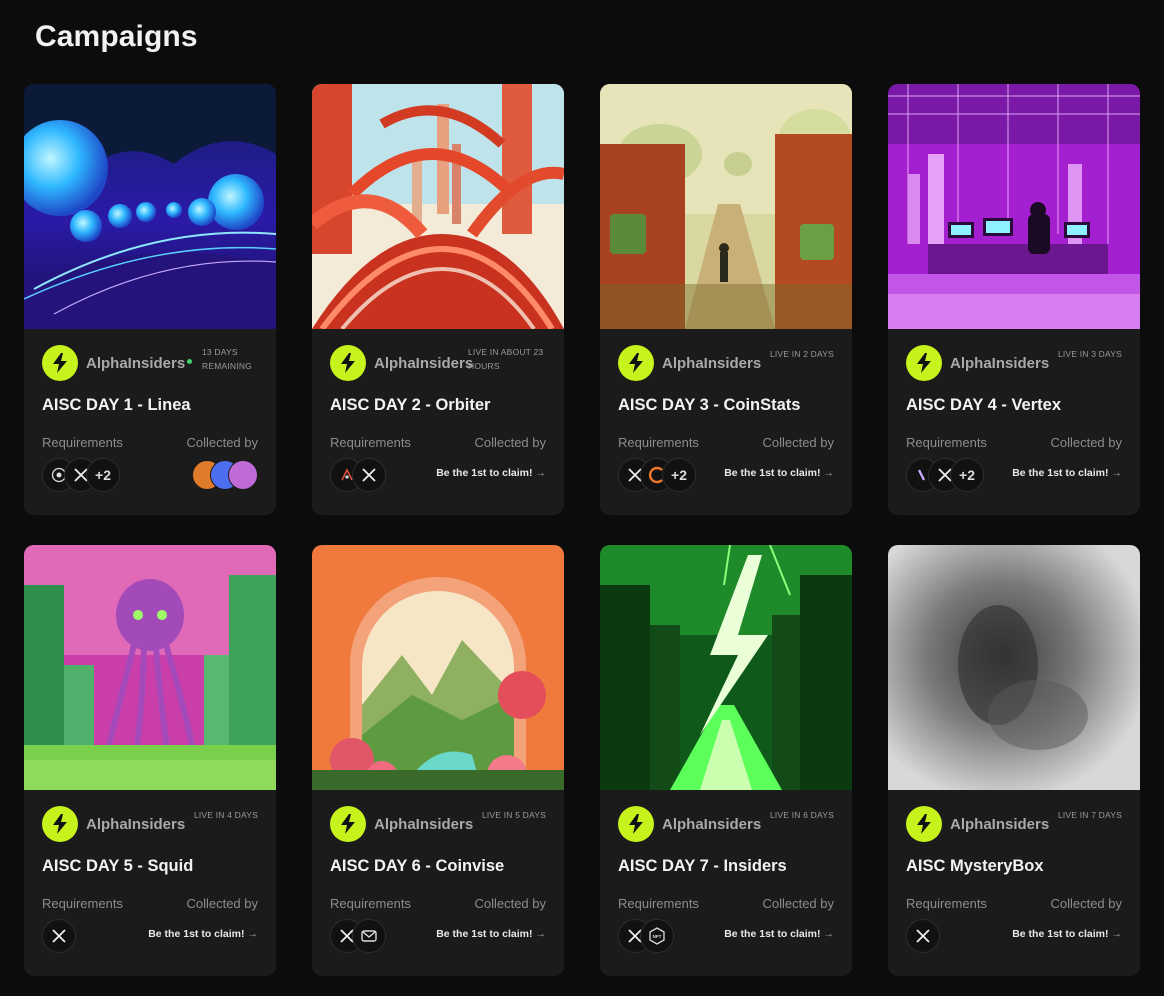  I want to click on status-text: LIVE IN 5 DAYS, so click(513, 815).